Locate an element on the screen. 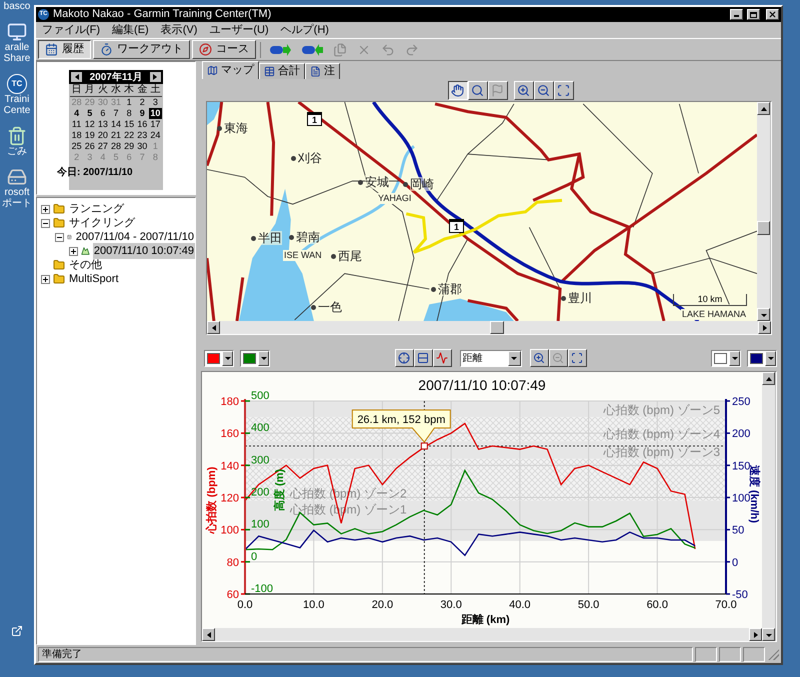 The height and width of the screenshot is (677, 800). menu-item: 表示(V) is located at coordinates (179, 30).